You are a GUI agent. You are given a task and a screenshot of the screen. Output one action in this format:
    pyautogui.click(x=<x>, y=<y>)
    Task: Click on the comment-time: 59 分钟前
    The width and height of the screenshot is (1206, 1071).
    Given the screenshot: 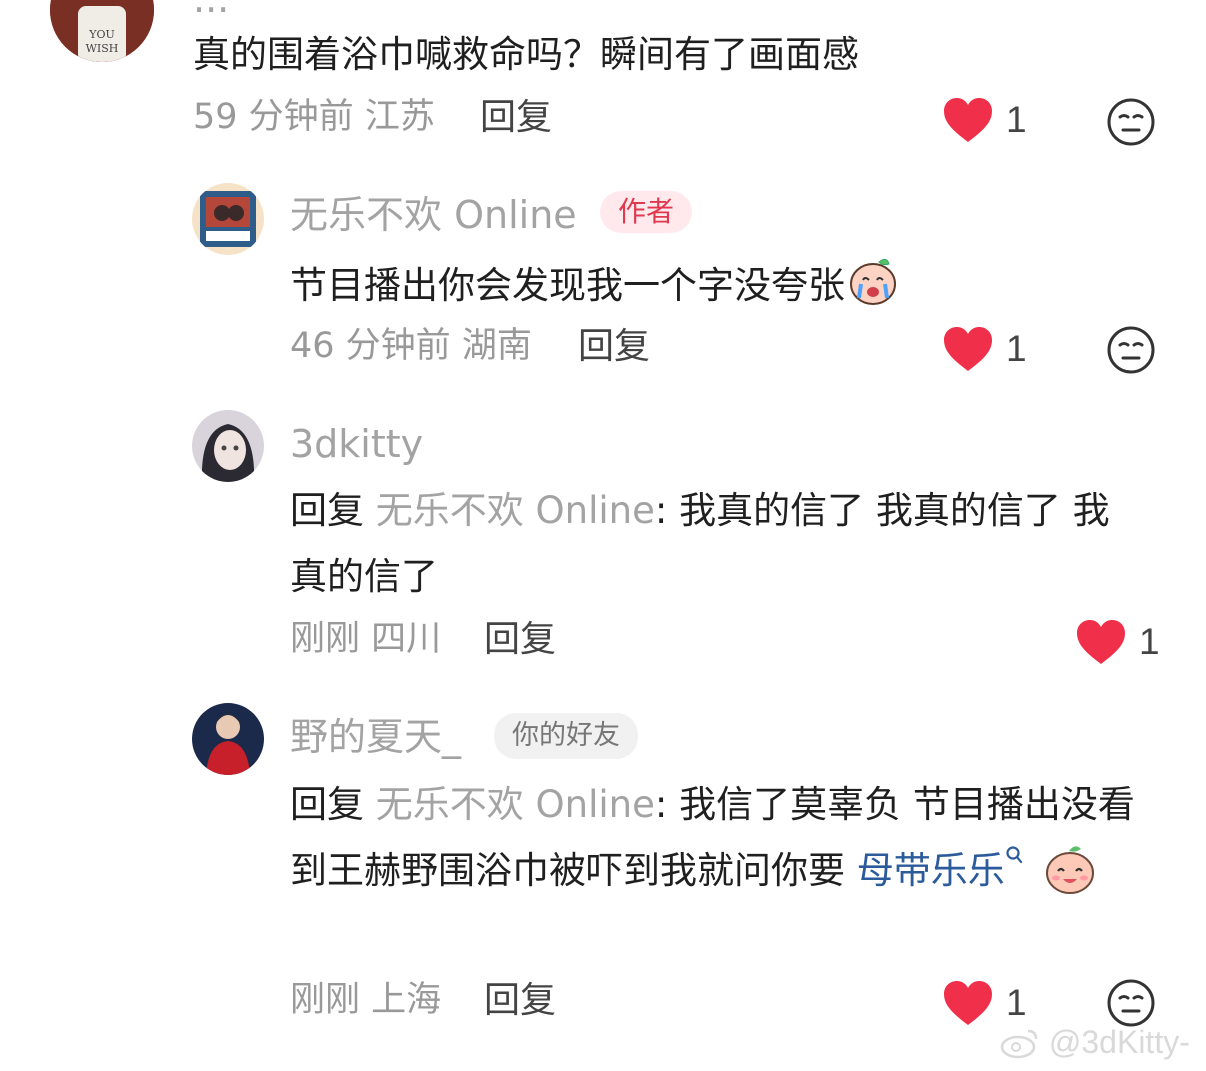 What is the action you would take?
    pyautogui.click(x=273, y=117)
    